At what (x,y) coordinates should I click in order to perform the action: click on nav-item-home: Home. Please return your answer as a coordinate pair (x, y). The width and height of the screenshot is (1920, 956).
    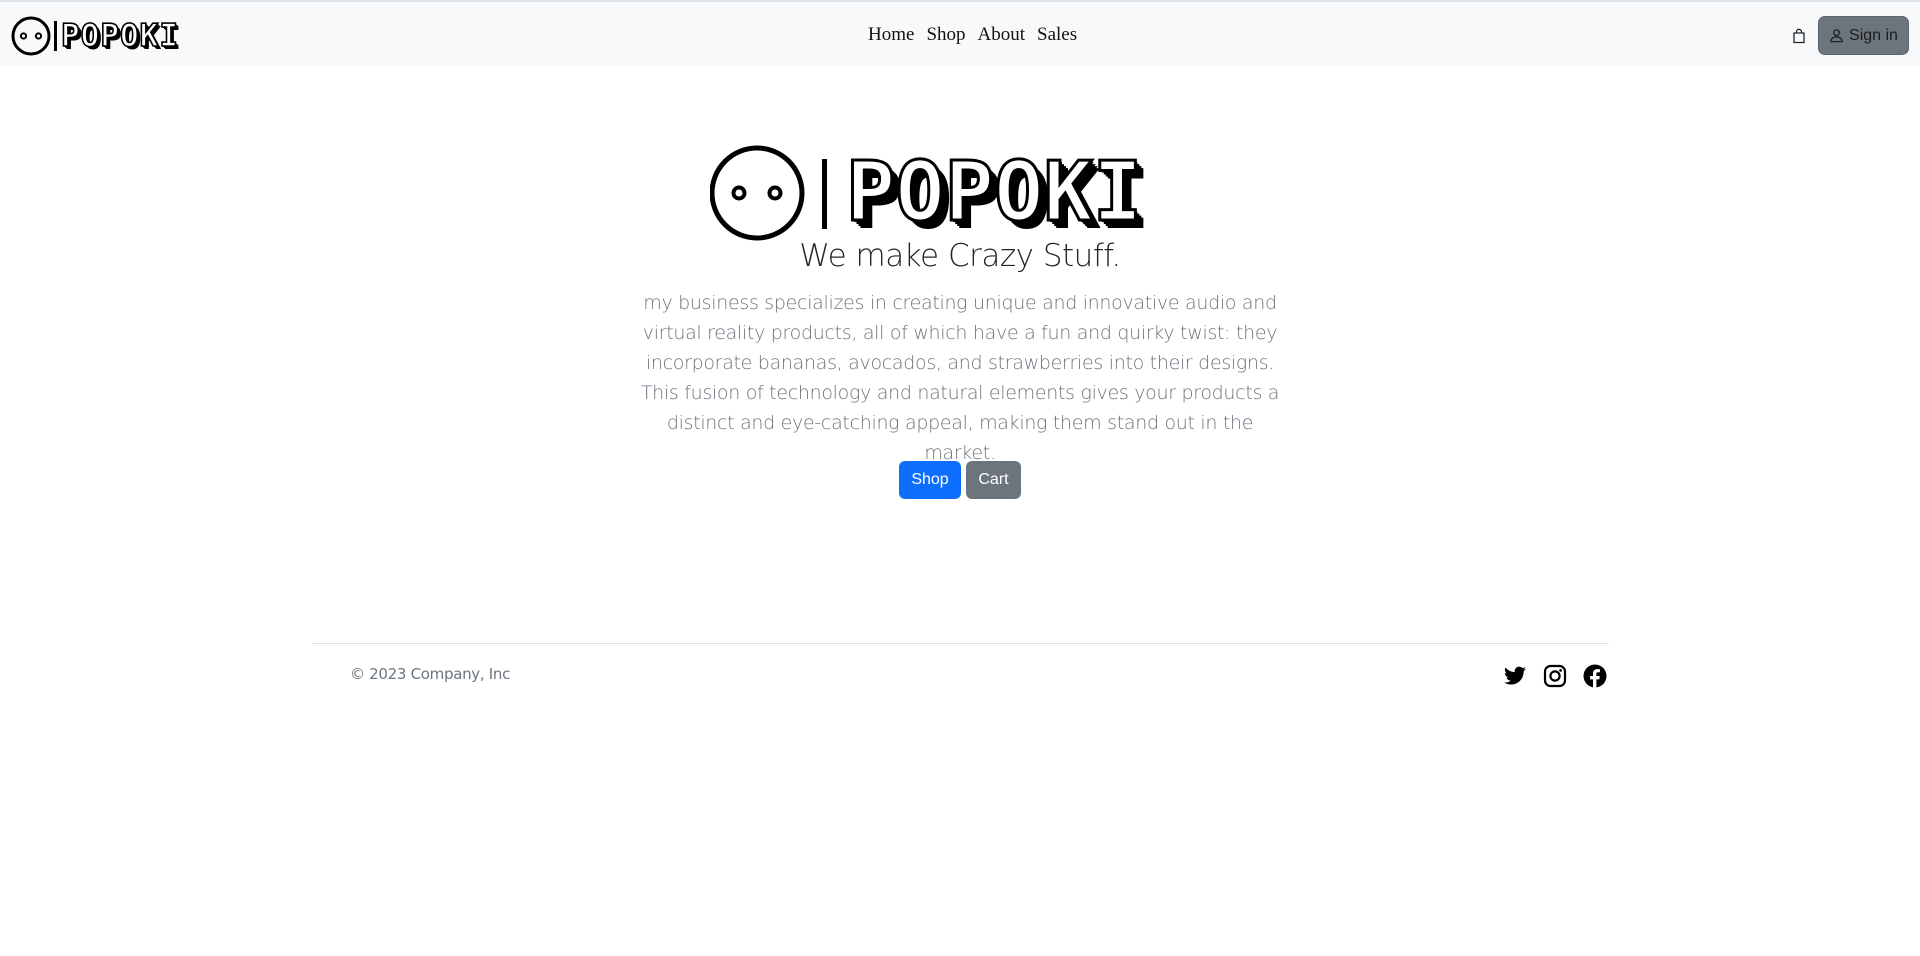
    Looking at the image, I should click on (891, 35).